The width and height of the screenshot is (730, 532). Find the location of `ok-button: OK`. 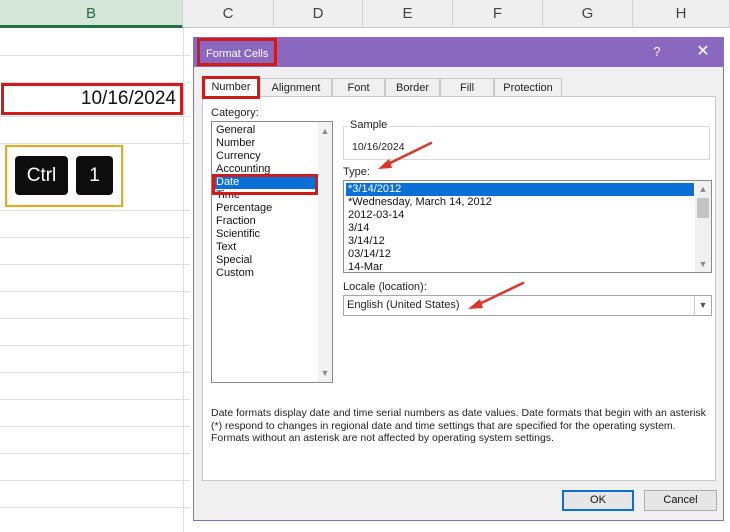

ok-button: OK is located at coordinates (598, 500).